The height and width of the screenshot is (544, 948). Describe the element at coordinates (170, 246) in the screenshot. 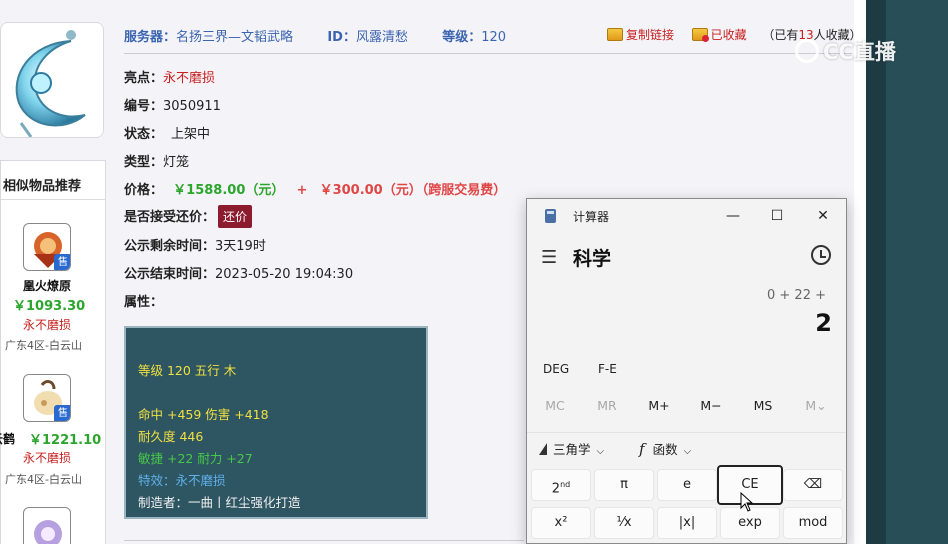

I see `remaining-label: 公示剩余时间：` at that location.